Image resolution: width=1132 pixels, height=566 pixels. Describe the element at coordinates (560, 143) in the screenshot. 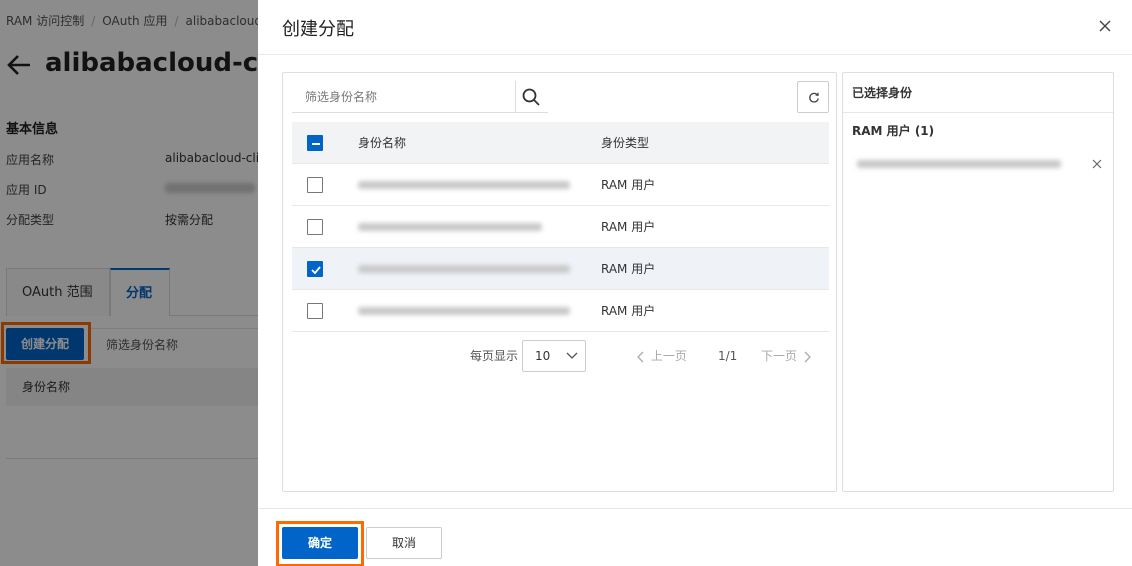

I see `table-header-row: 身份名称 身份类型` at that location.